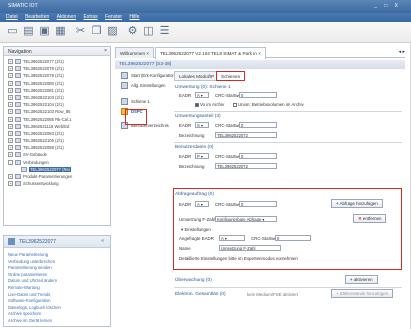 Image resolution: width=411 pixels, height=329 pixels. Describe the element at coordinates (57, 83) in the screenshot. I see `tree-item: + TEL3962522080 (2/1)` at that location.